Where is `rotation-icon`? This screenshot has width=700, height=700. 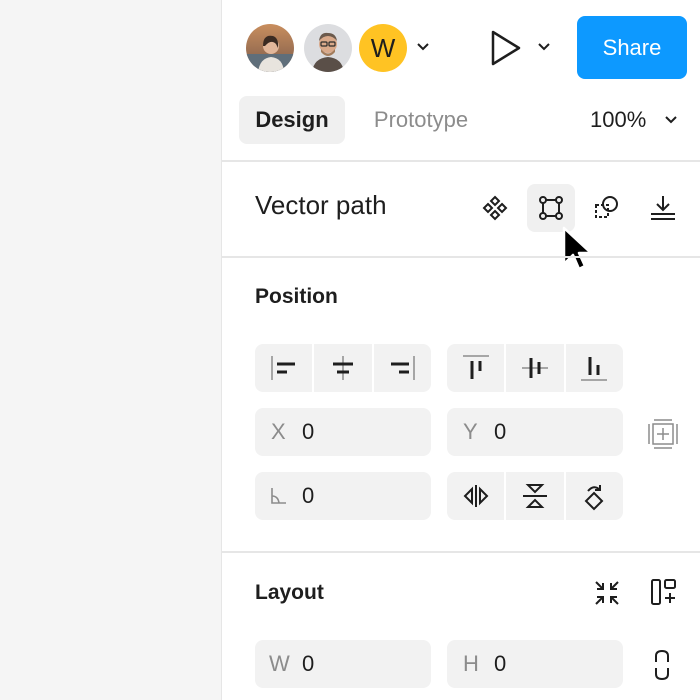 rotation-icon is located at coordinates (278, 499).